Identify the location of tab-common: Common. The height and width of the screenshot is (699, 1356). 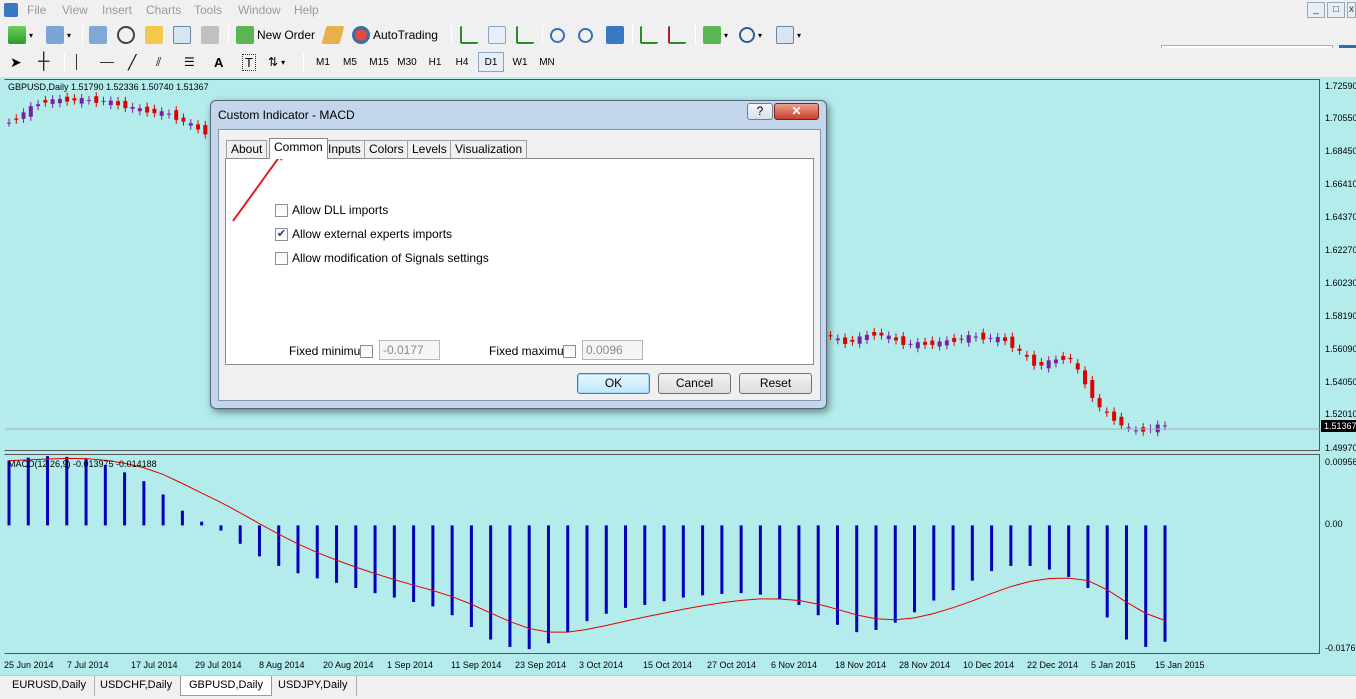
(298, 148).